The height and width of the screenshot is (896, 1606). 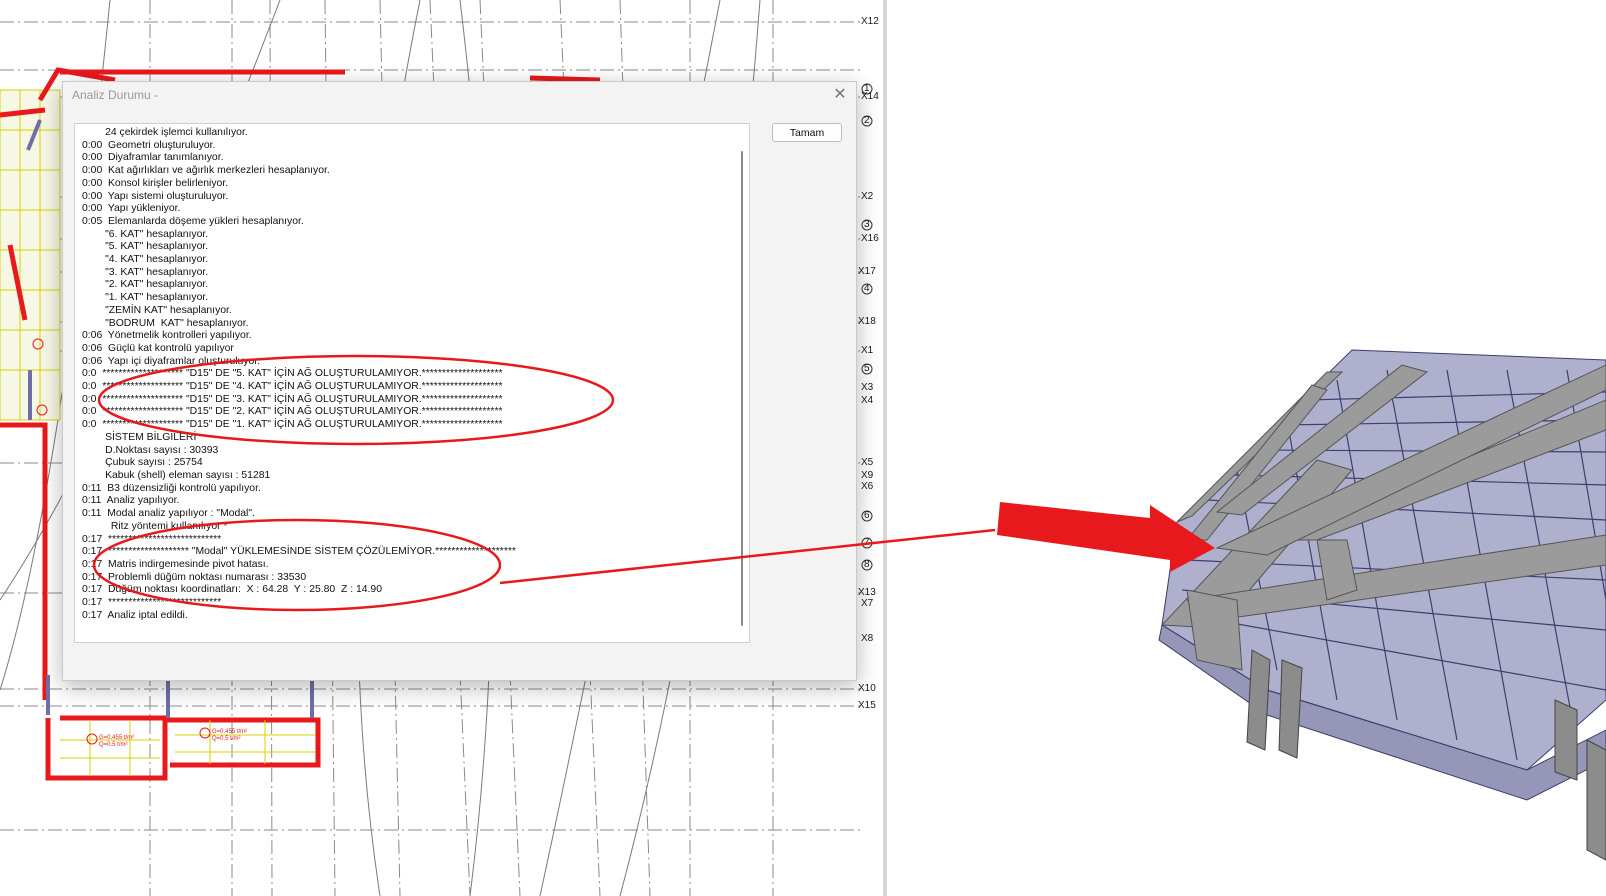 I want to click on dialog-title: Analiz Durumu -, so click(x=115, y=95).